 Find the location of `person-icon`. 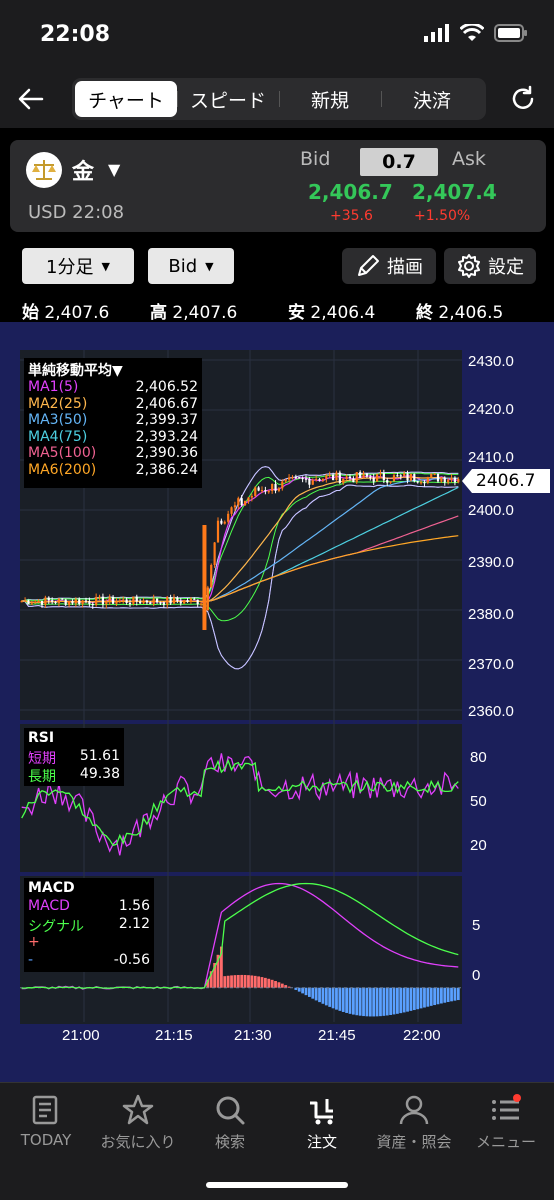

person-icon is located at coordinates (414, 1110).